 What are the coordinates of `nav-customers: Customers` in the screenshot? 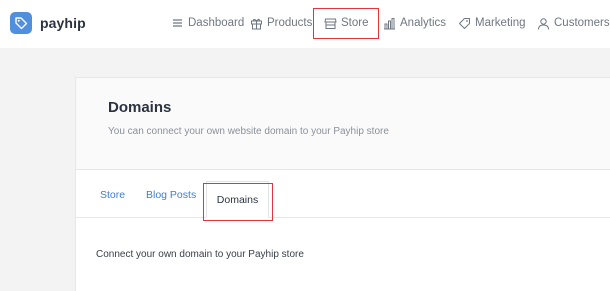 It's located at (573, 23).